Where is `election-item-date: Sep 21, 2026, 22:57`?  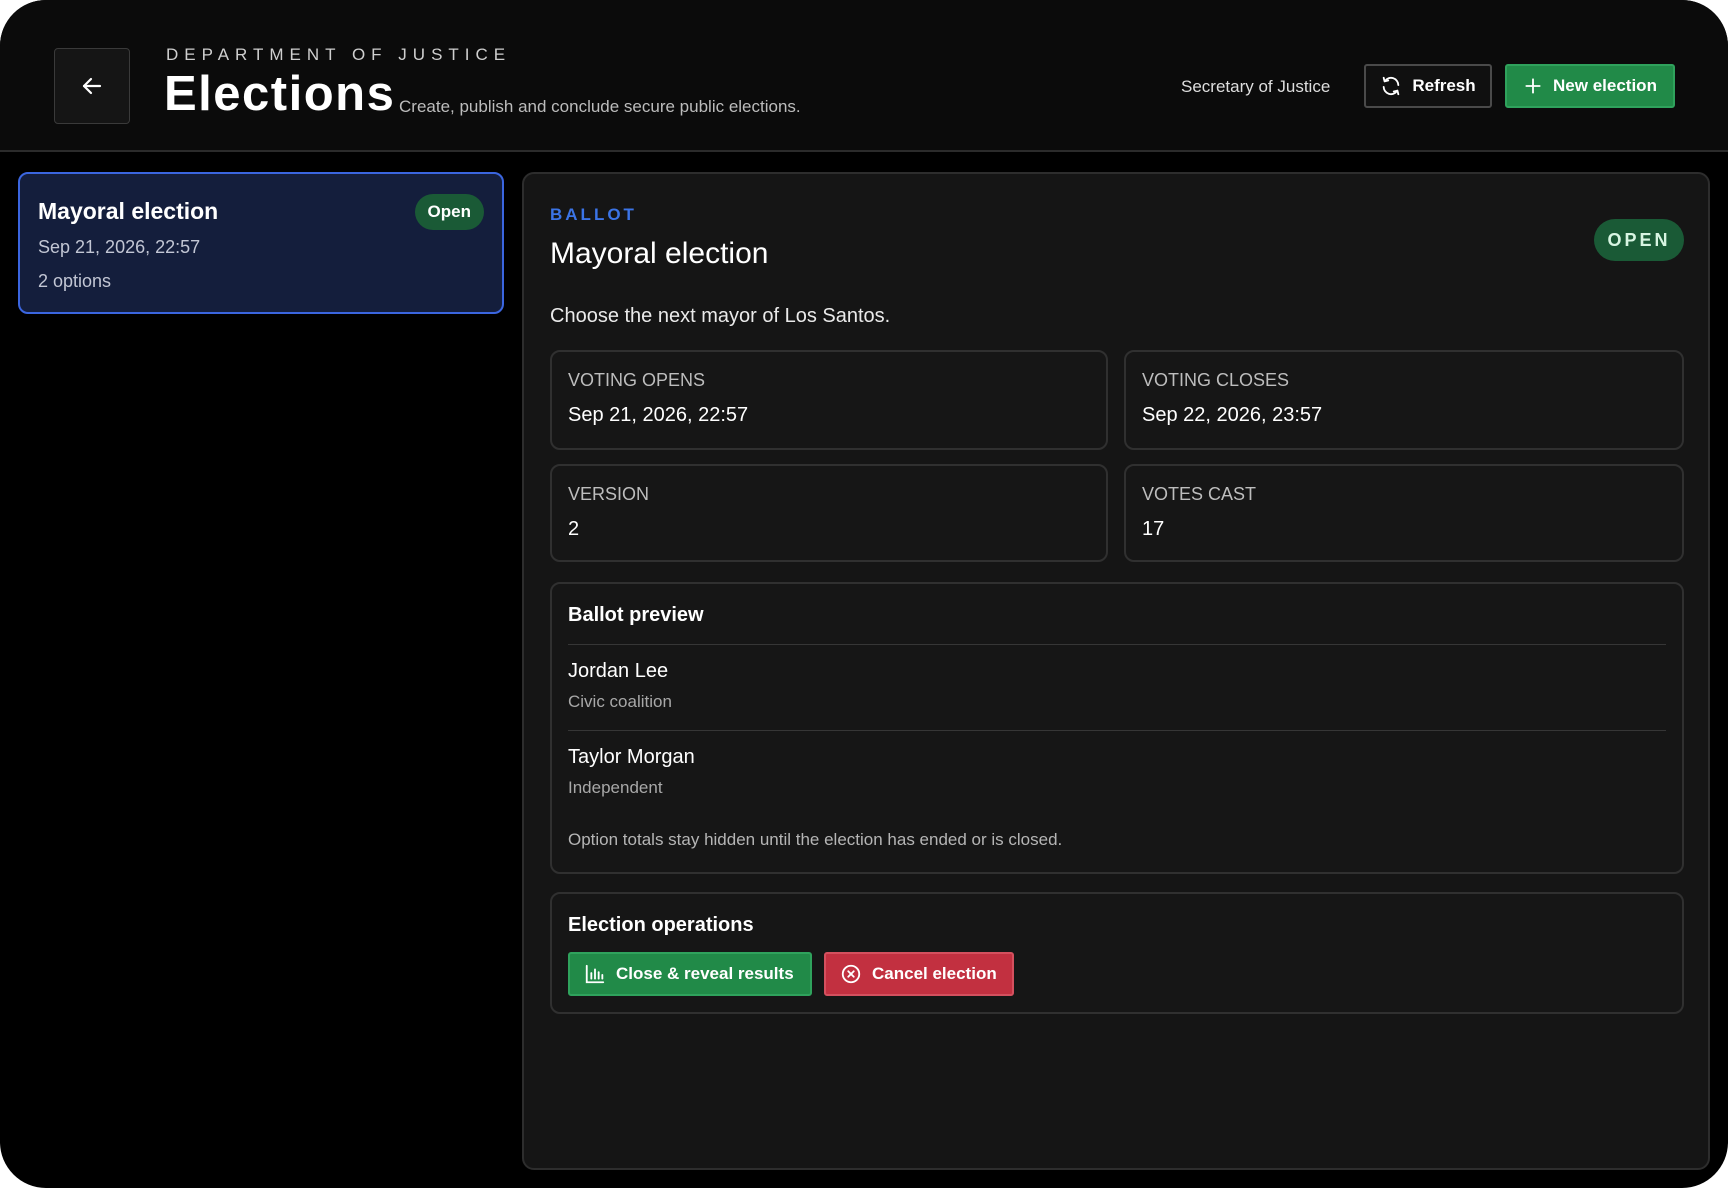 election-item-date: Sep 21, 2026, 22:57 is located at coordinates (119, 247).